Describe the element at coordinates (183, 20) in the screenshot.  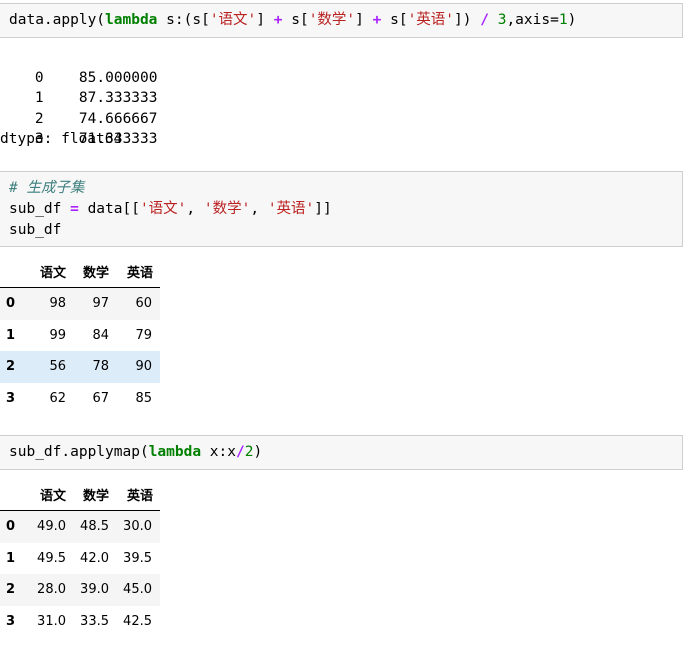
I see `code-token: s:(s[` at that location.